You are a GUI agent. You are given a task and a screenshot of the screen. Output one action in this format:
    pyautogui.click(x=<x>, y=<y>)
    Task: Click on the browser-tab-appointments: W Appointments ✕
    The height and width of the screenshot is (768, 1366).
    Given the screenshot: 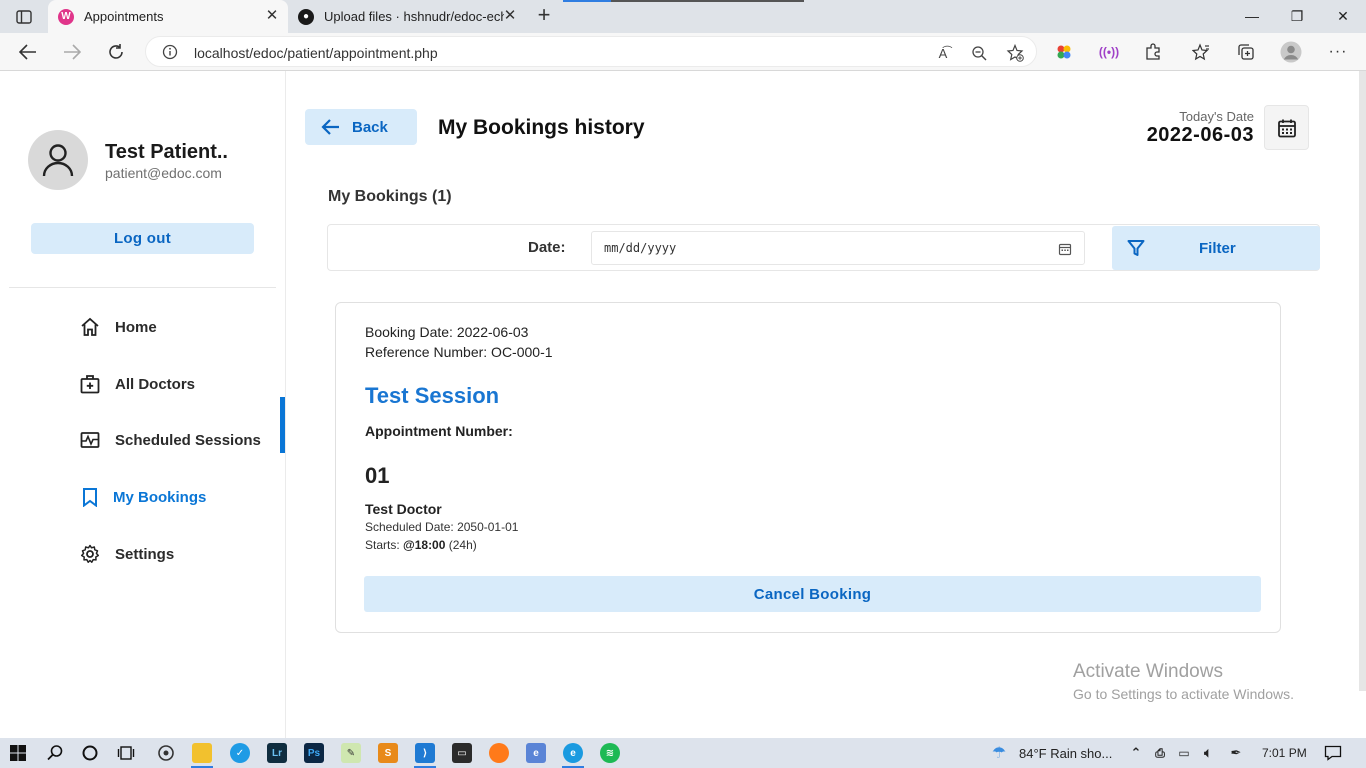 What is the action you would take?
    pyautogui.click(x=168, y=16)
    